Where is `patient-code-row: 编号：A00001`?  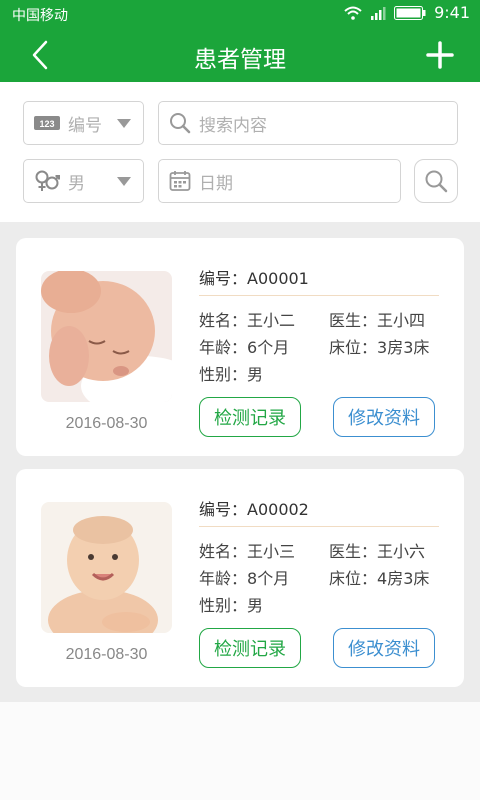 patient-code-row: 编号：A00001 is located at coordinates (254, 277).